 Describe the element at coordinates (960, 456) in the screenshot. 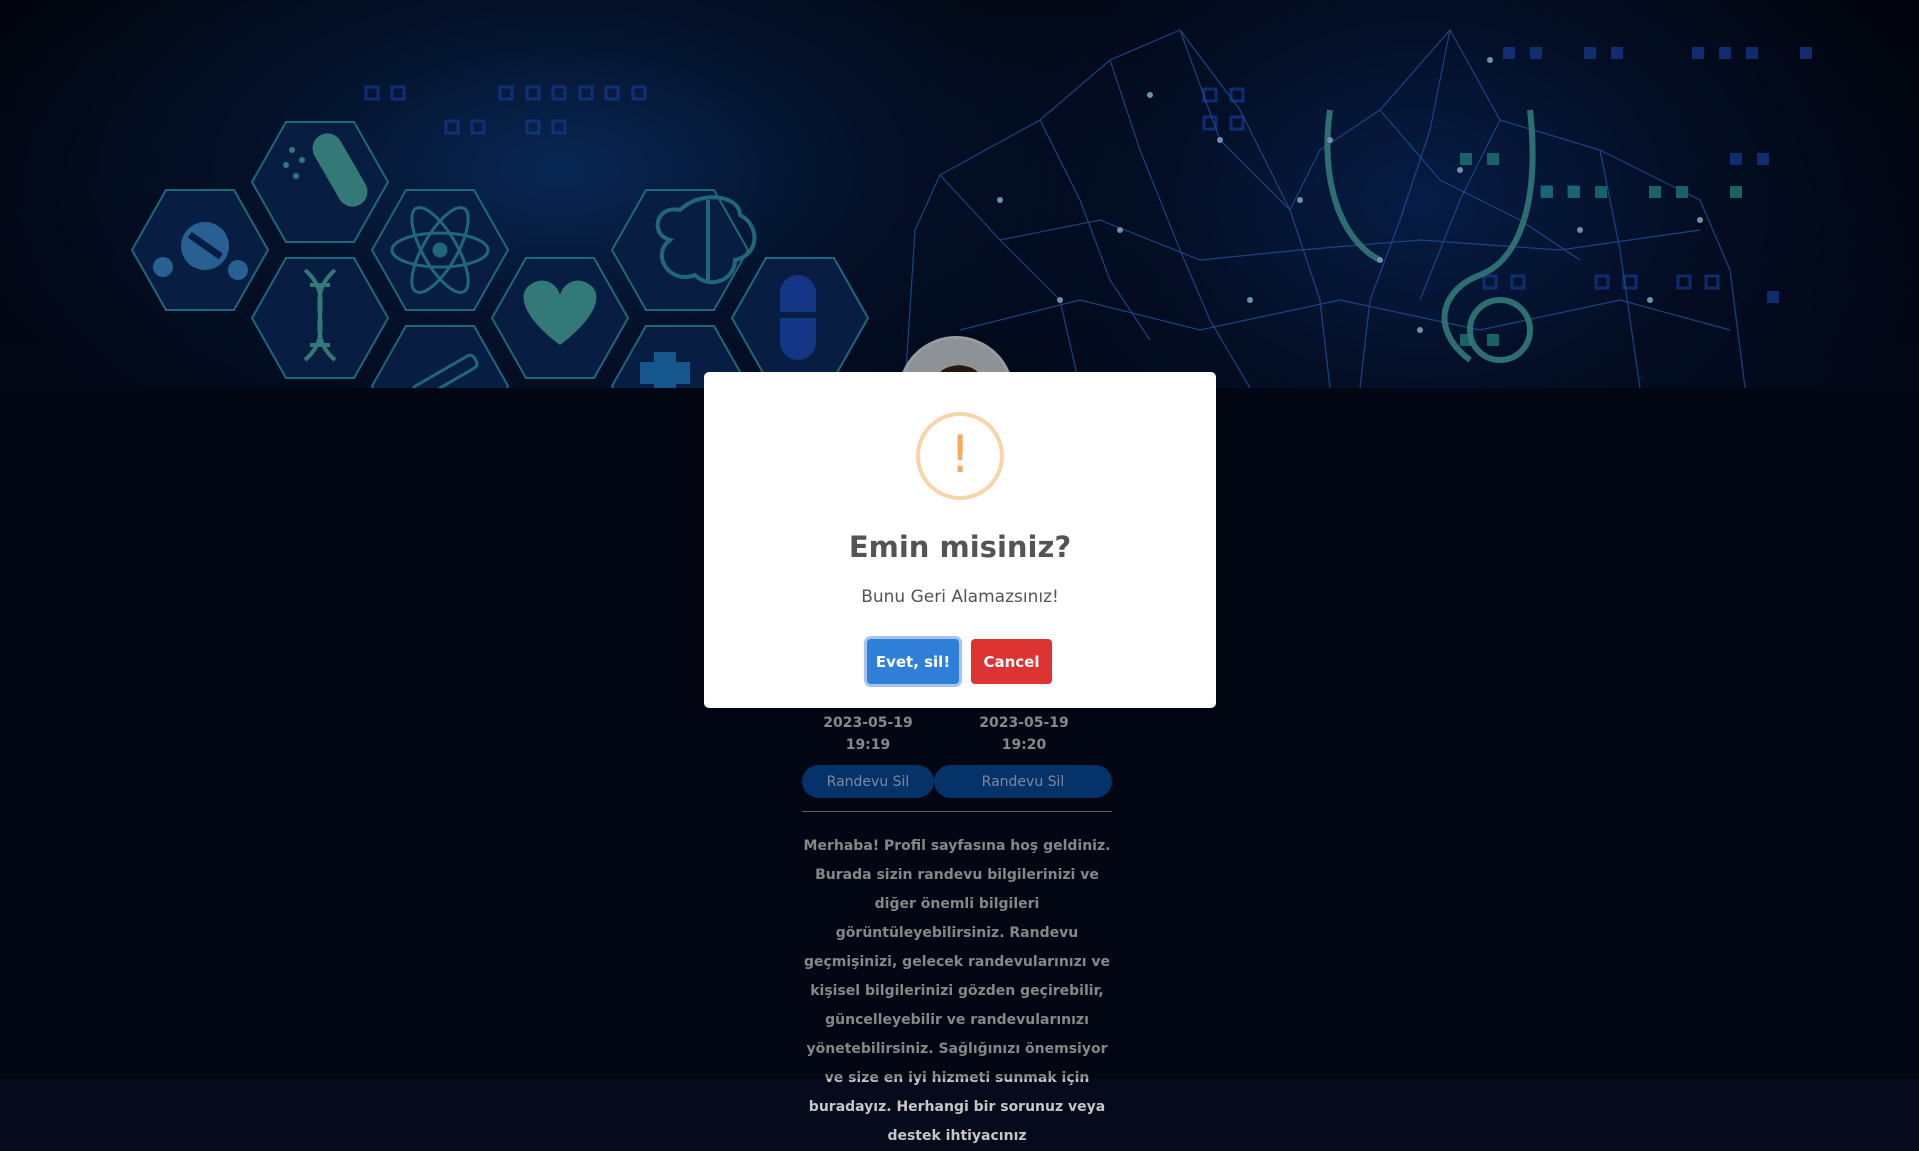

I see `warning-icon: !` at that location.